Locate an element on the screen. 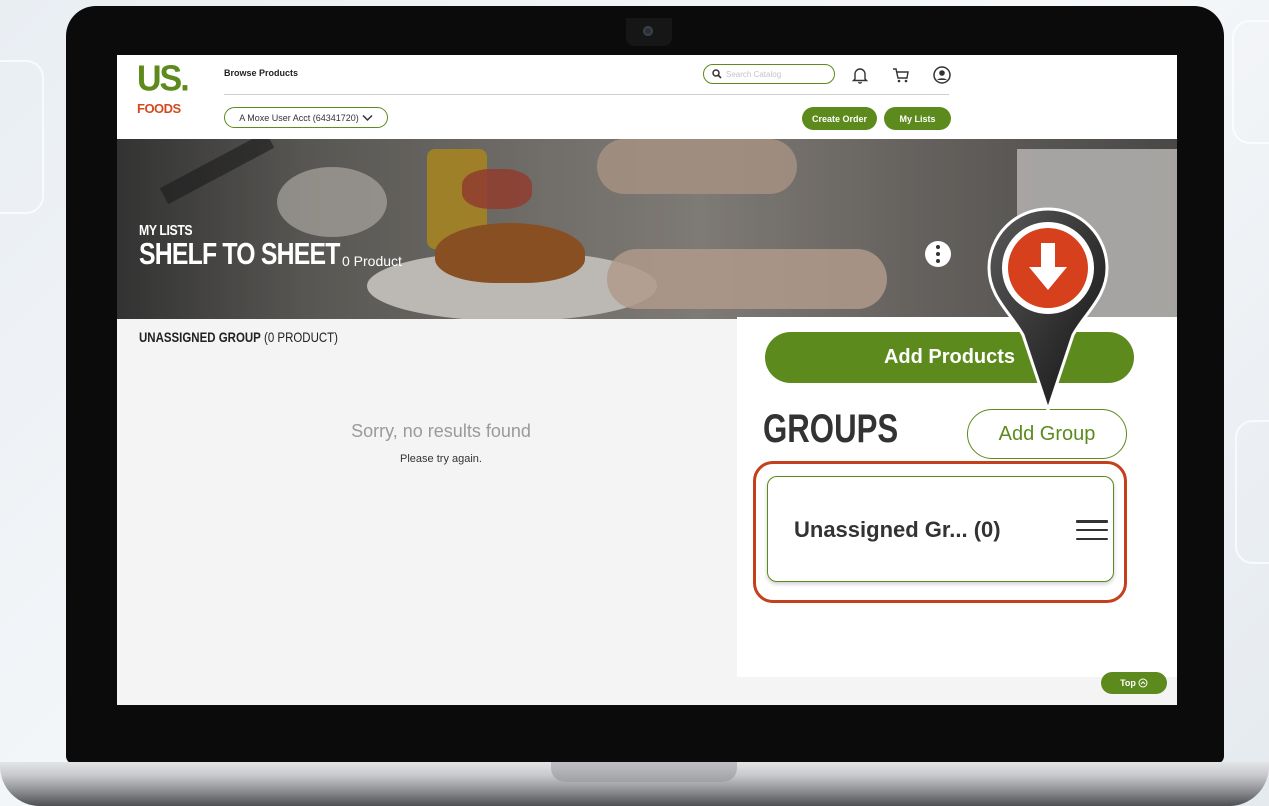 Image resolution: width=1269 pixels, height=806 pixels. account-selector: A Moxe User Acct (64341720) is located at coordinates (306, 117).